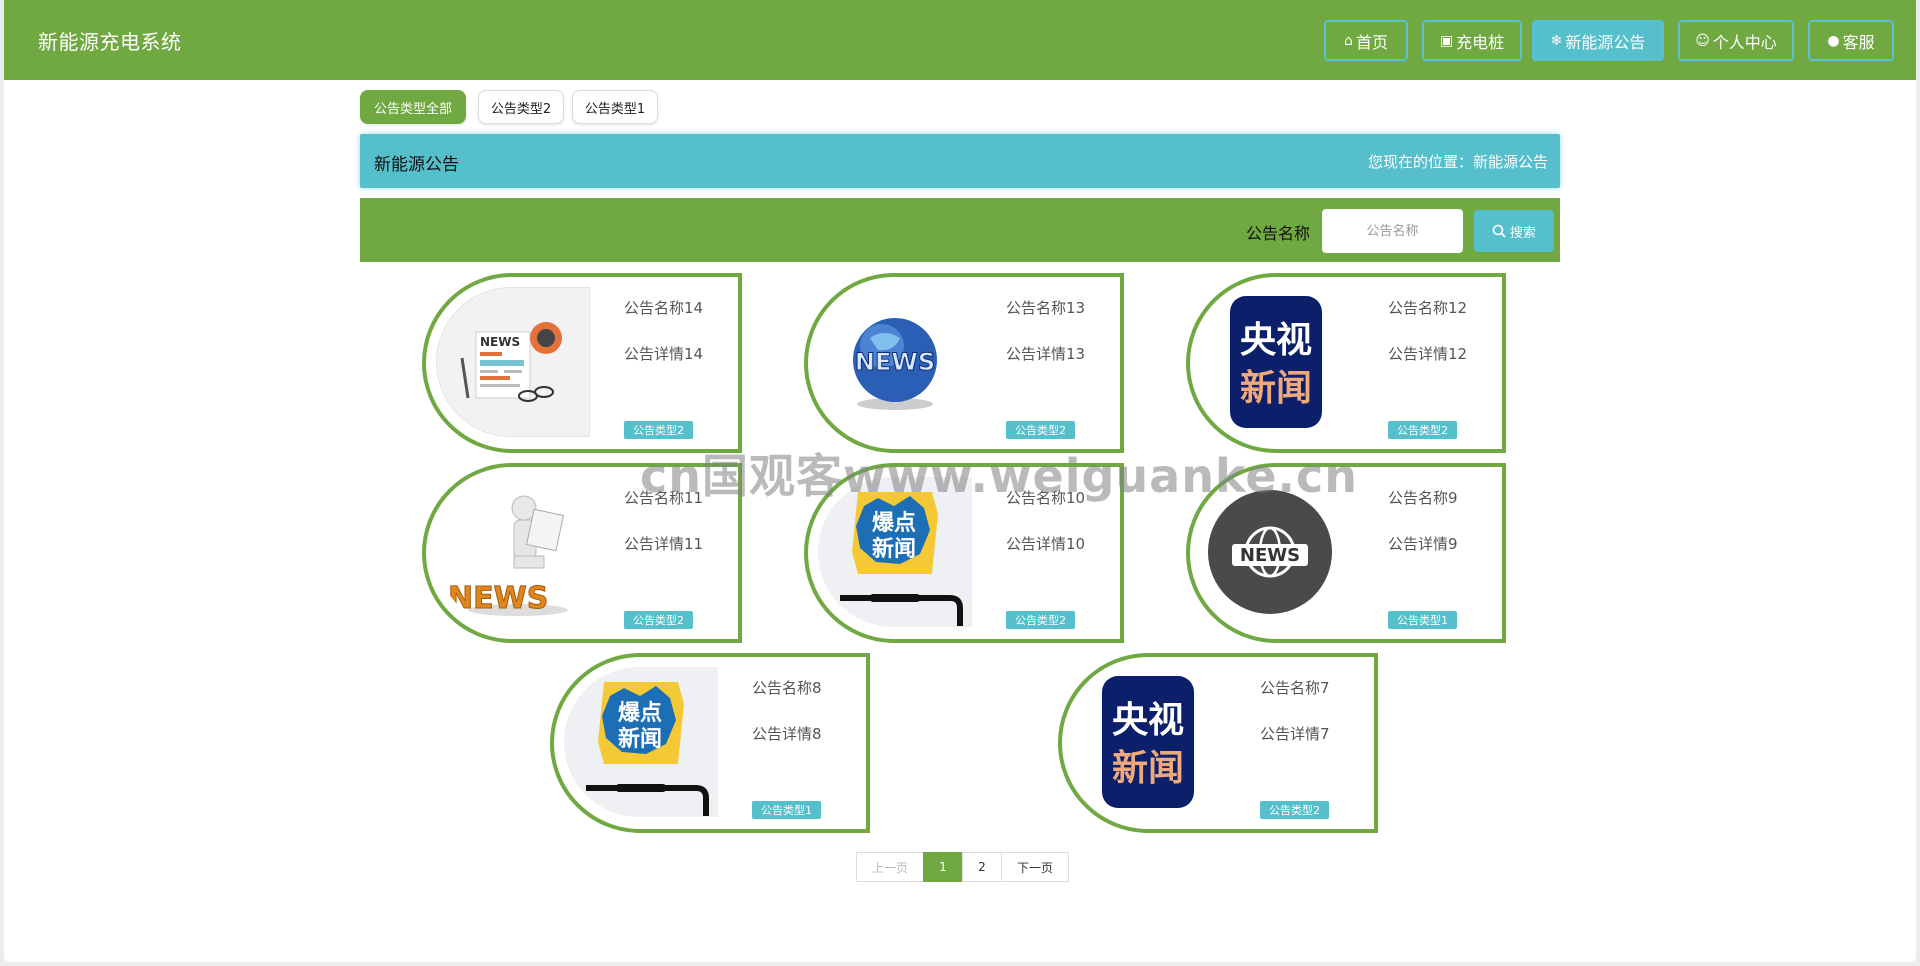 The image size is (1920, 966). What do you see at coordinates (1858, 42) in the screenshot?
I see `nav-service-label: 客服` at bounding box center [1858, 42].